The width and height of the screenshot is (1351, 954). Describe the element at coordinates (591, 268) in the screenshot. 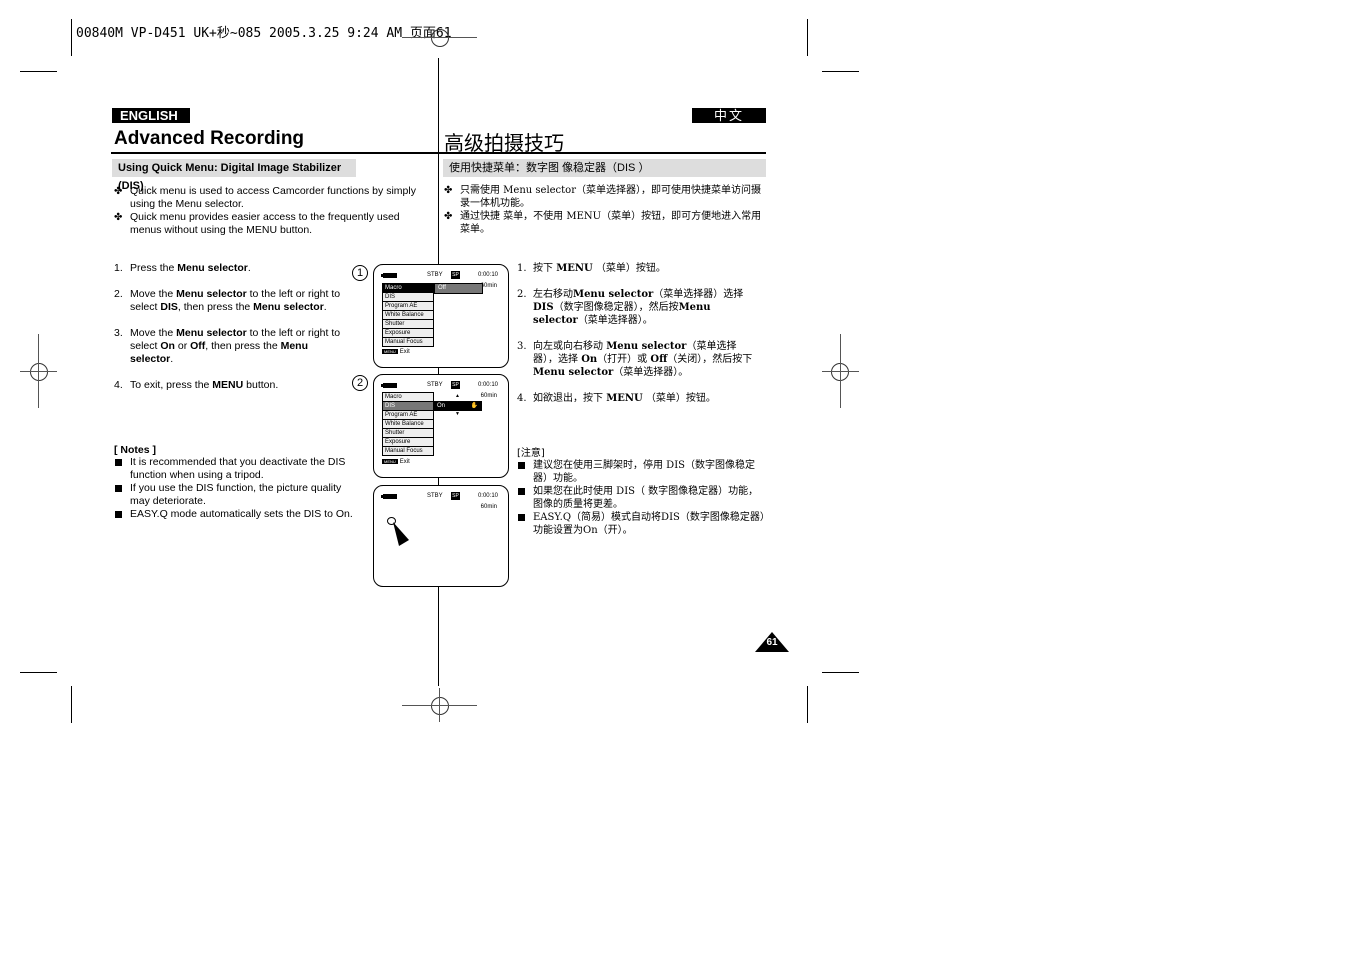

I see `step-item: 1. 按下 MENU （菜单）按钮。` at that location.